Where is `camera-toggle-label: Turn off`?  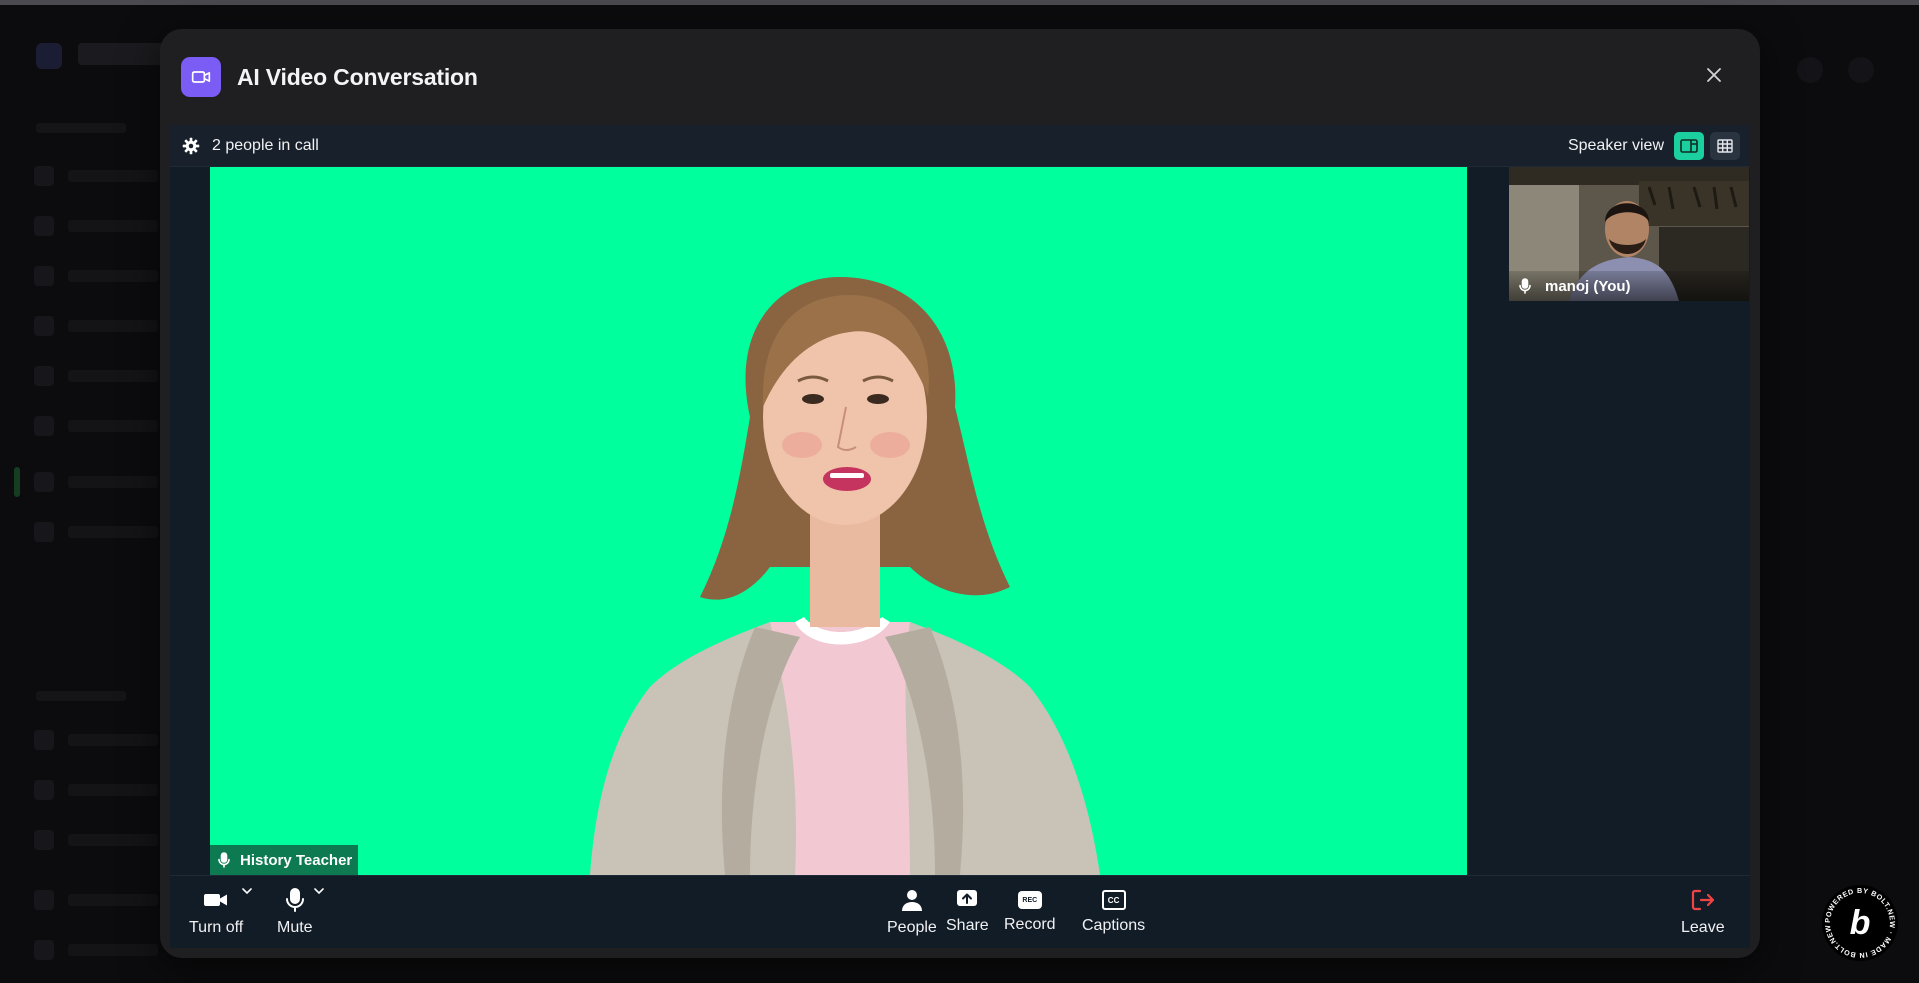
camera-toggle-label: Turn off is located at coordinates (216, 927).